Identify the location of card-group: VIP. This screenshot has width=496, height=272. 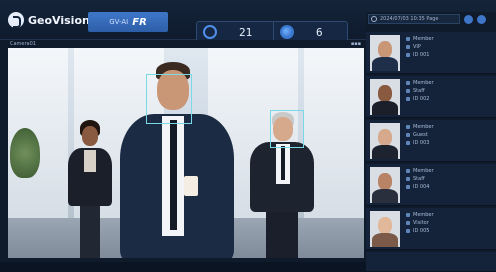
(417, 47).